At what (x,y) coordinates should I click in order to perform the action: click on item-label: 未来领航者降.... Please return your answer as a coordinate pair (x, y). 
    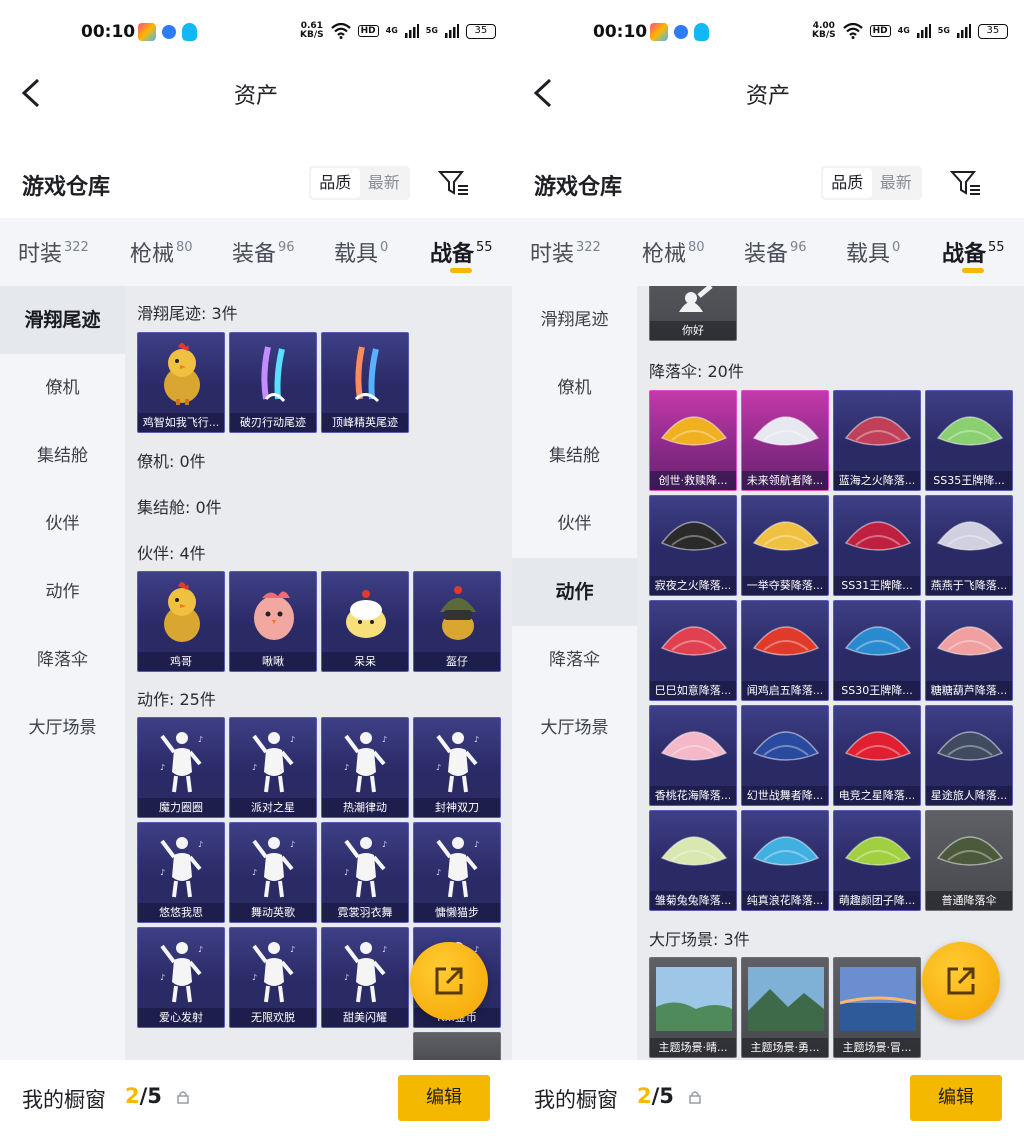
    Looking at the image, I should click on (785, 480).